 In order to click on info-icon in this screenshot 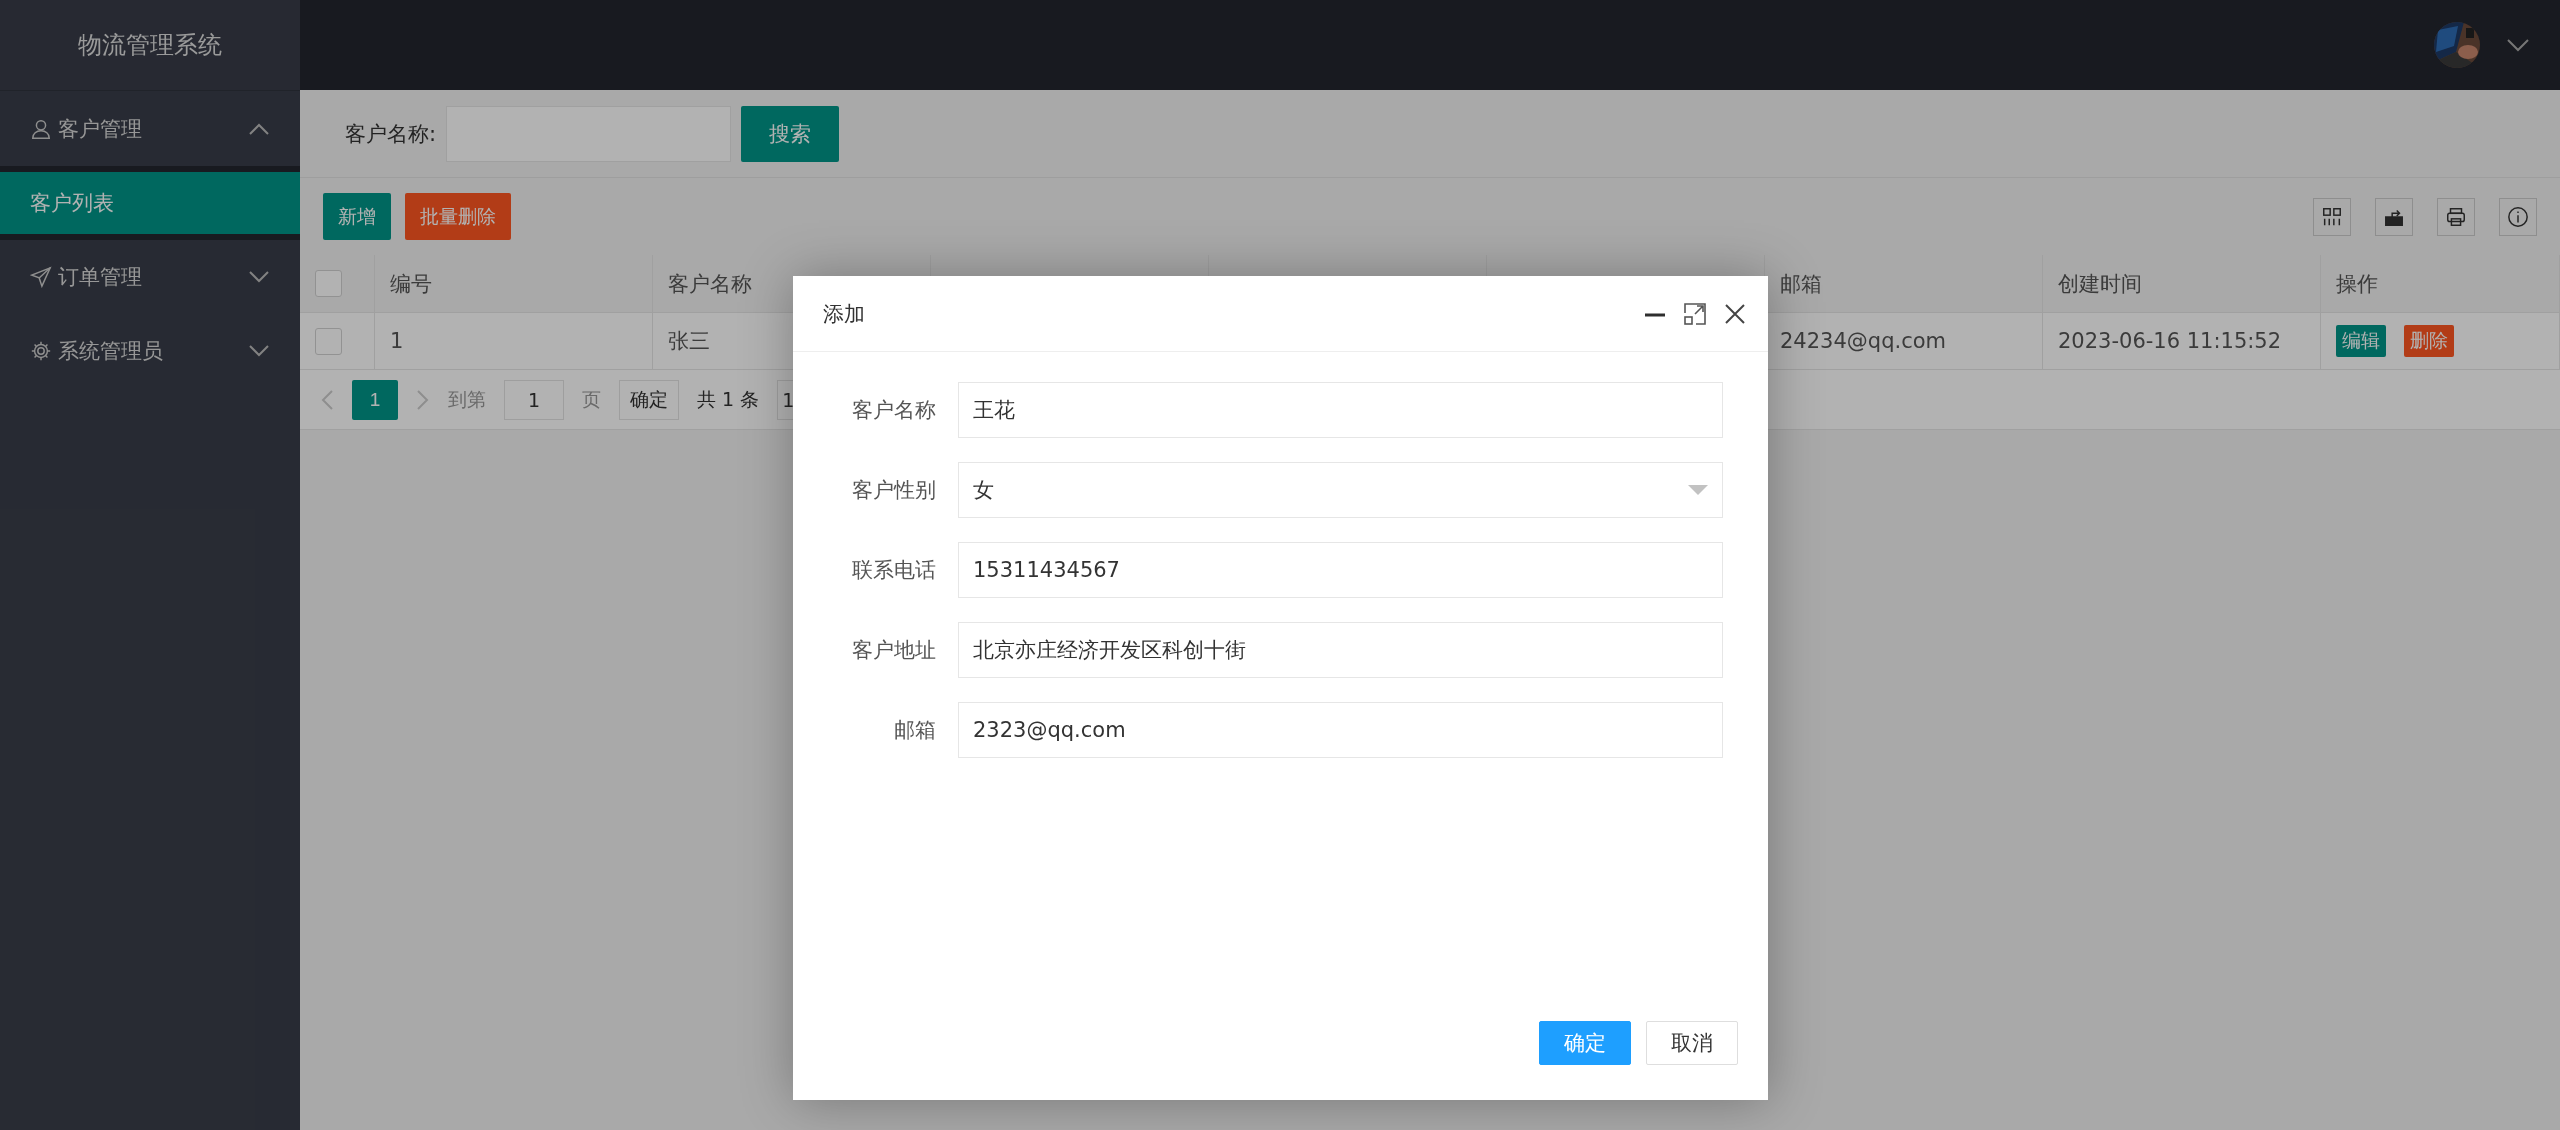, I will do `click(2518, 216)`.